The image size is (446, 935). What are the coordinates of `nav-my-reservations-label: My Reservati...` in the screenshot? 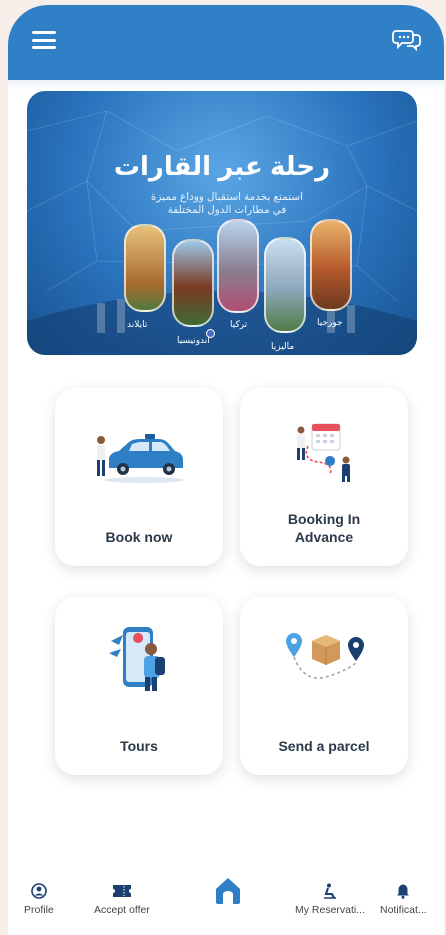 It's located at (330, 910).